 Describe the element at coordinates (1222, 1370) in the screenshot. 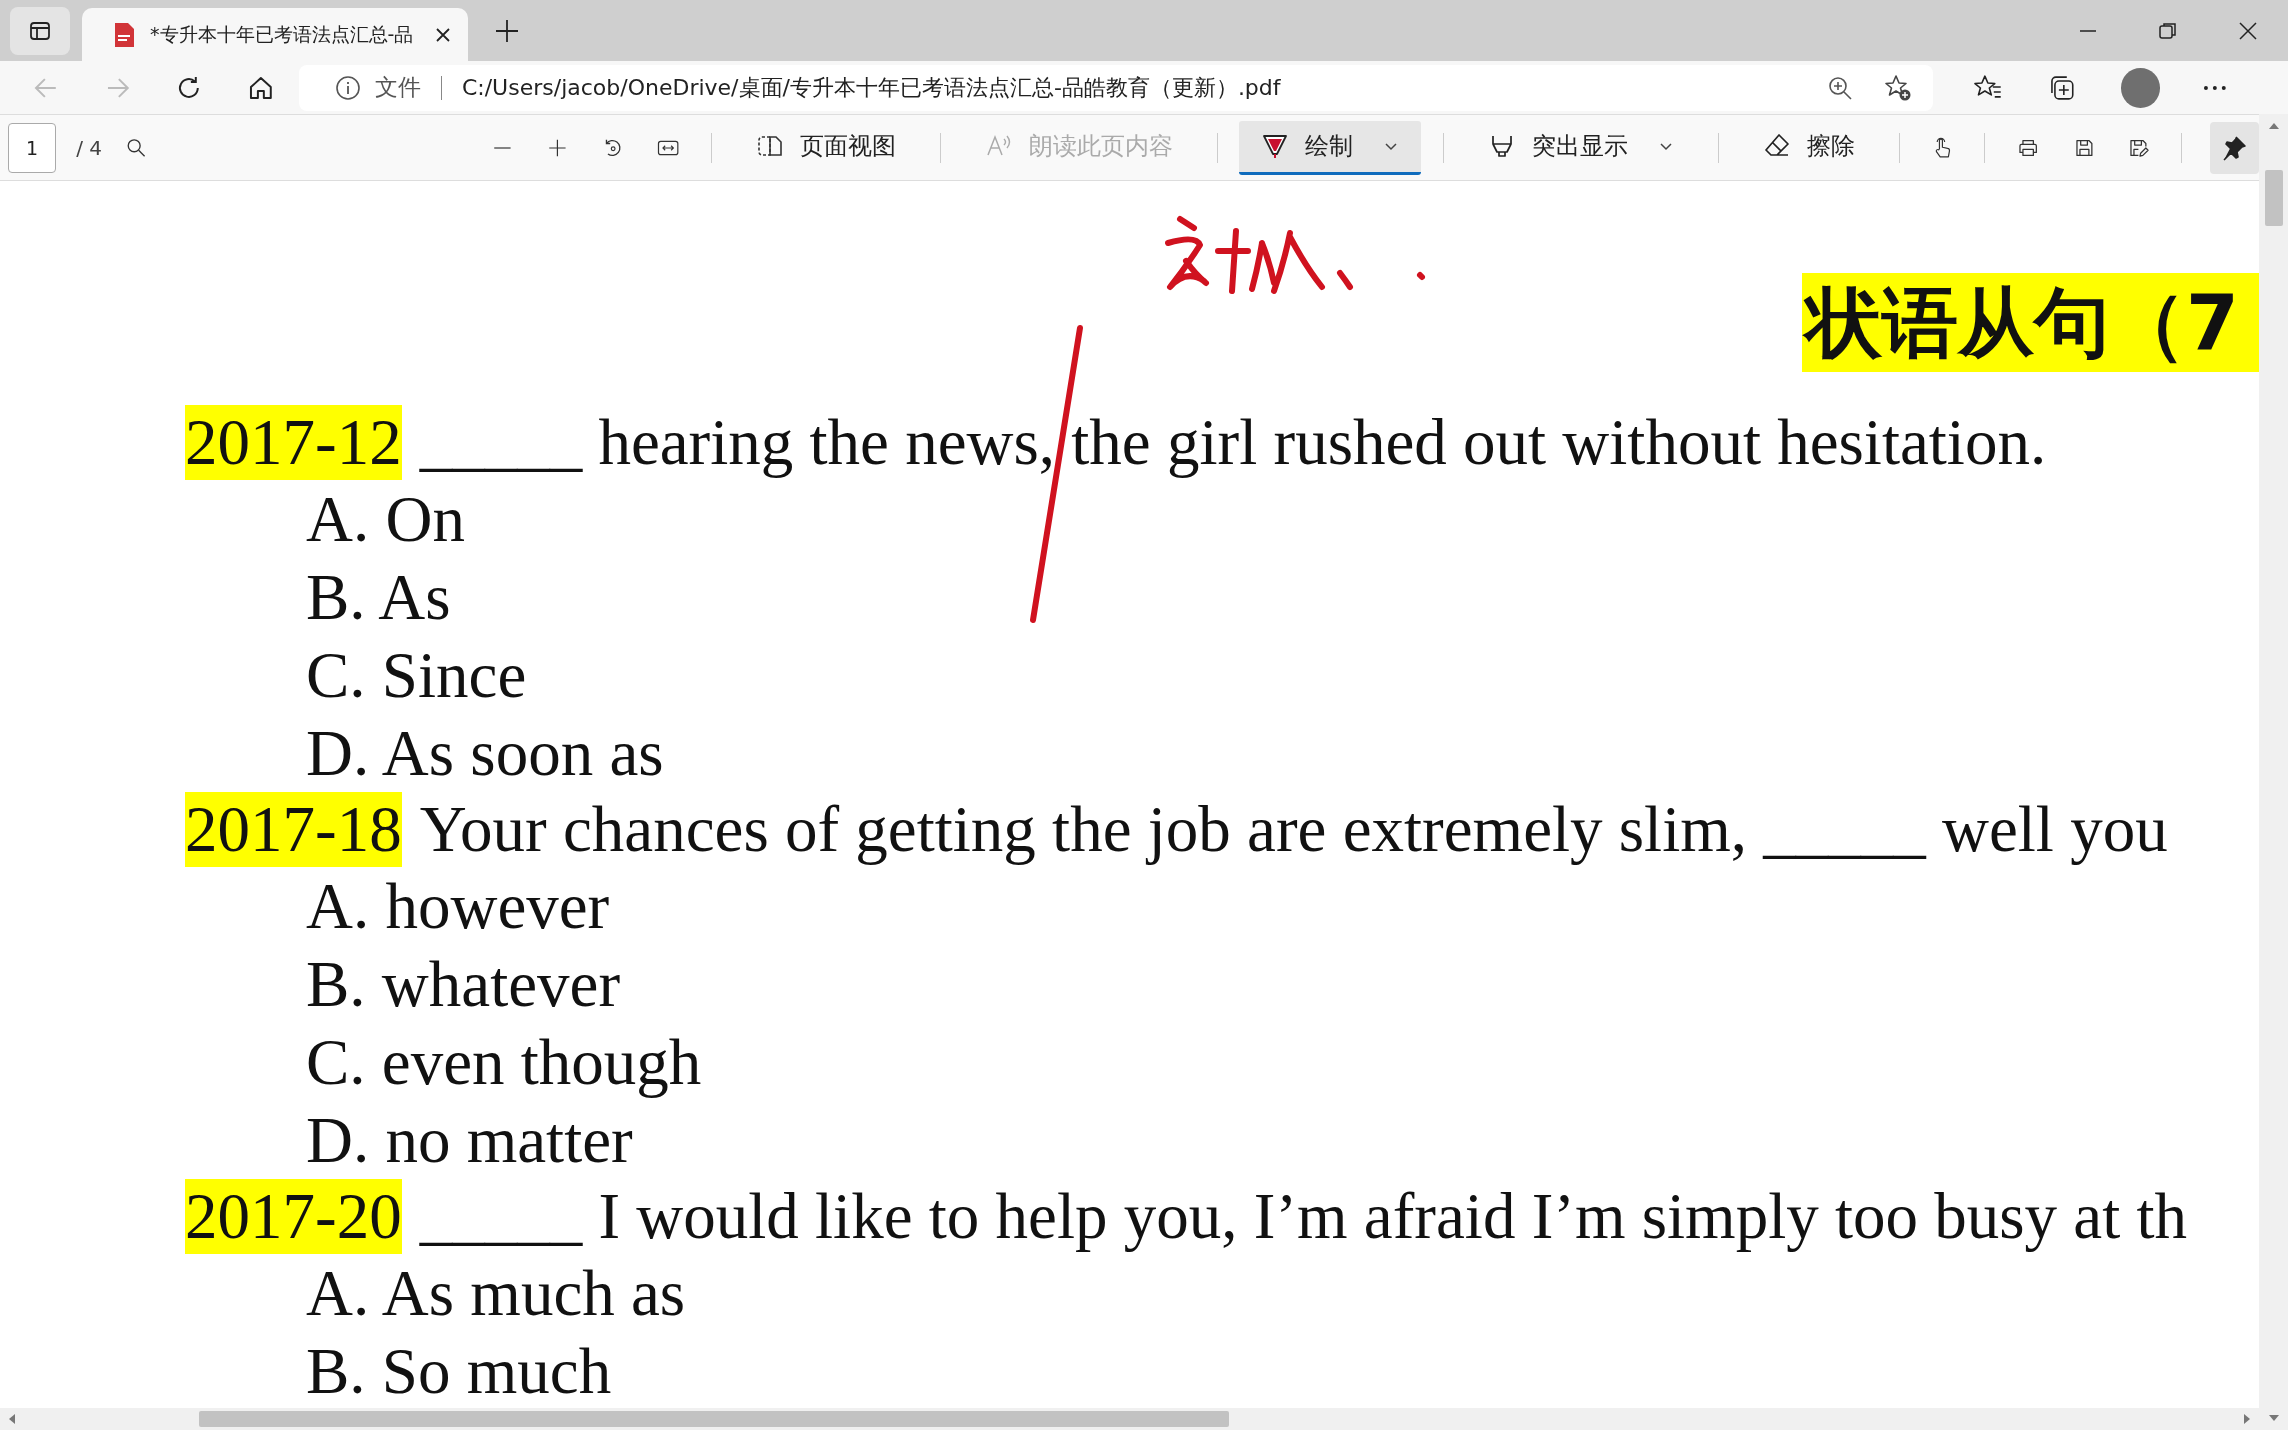

I see `answer-option: B. So much` at that location.